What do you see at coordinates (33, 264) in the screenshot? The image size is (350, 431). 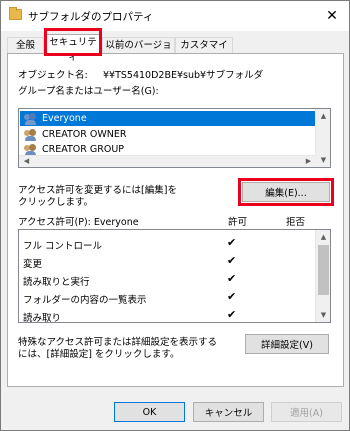 I see `permission-name: 変更` at bounding box center [33, 264].